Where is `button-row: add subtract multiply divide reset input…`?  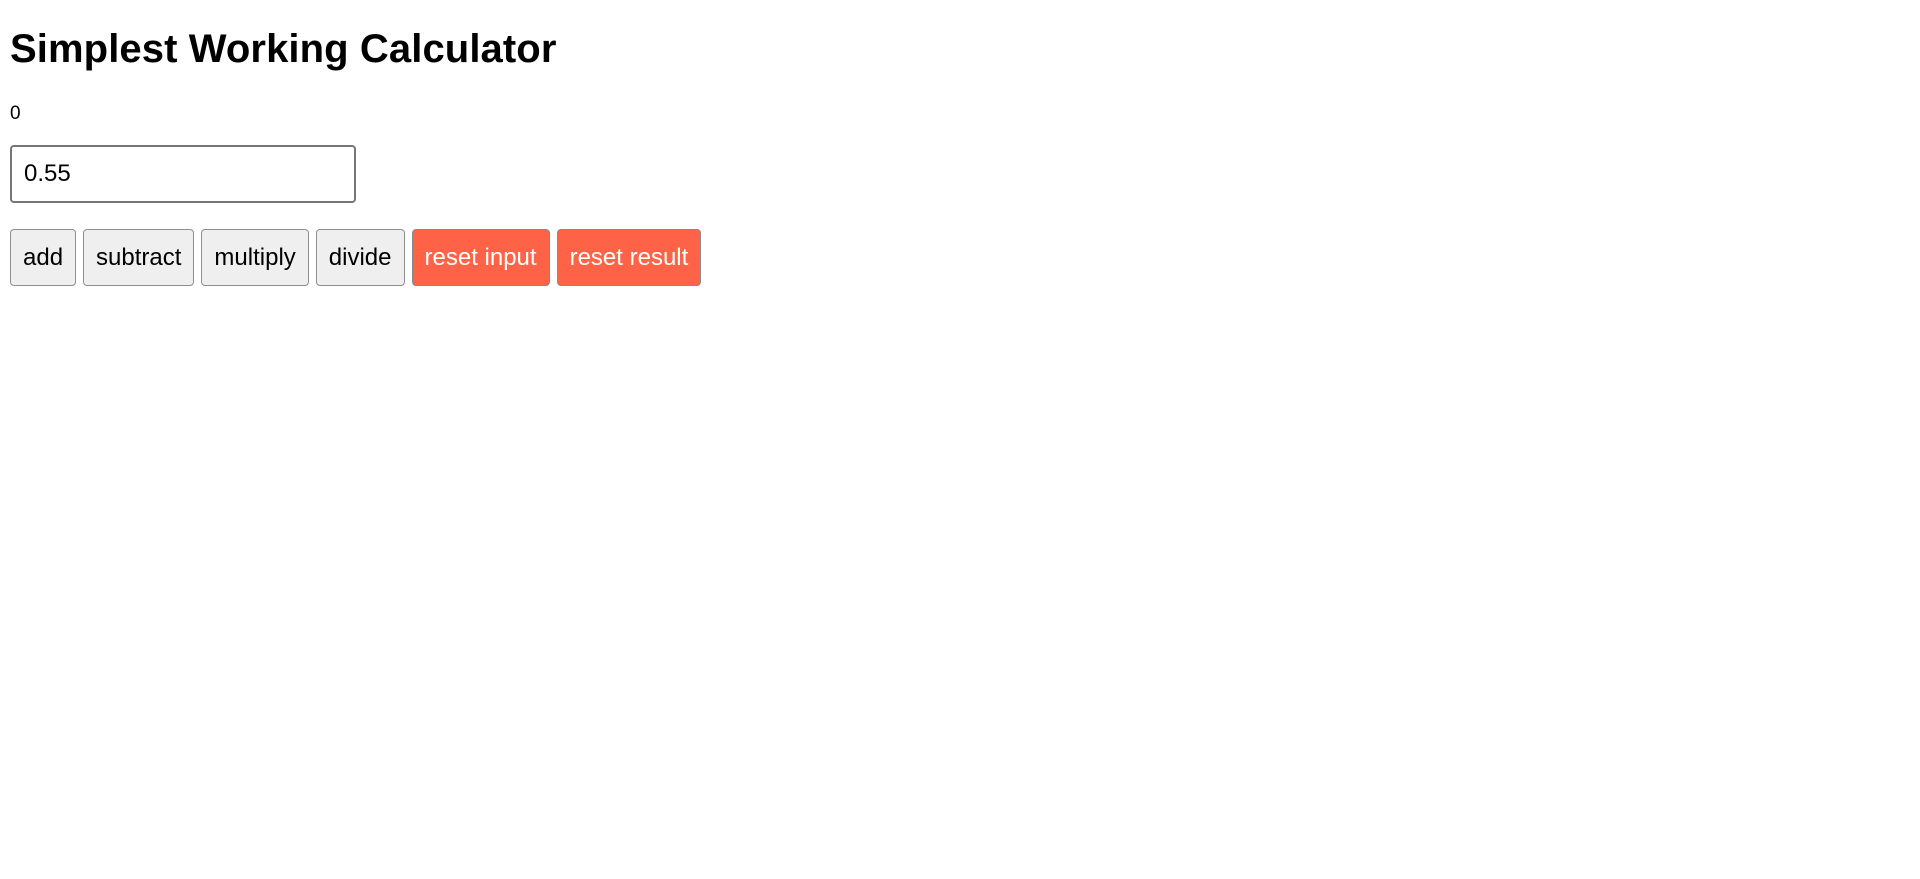 button-row: add subtract multiply divide reset input… is located at coordinates (356, 257).